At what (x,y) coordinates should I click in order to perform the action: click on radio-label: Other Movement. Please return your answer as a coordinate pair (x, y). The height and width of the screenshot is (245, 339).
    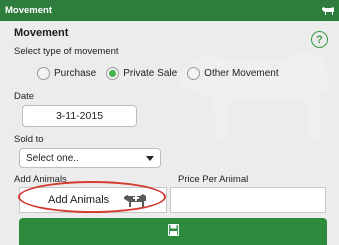
    Looking at the image, I should click on (241, 73).